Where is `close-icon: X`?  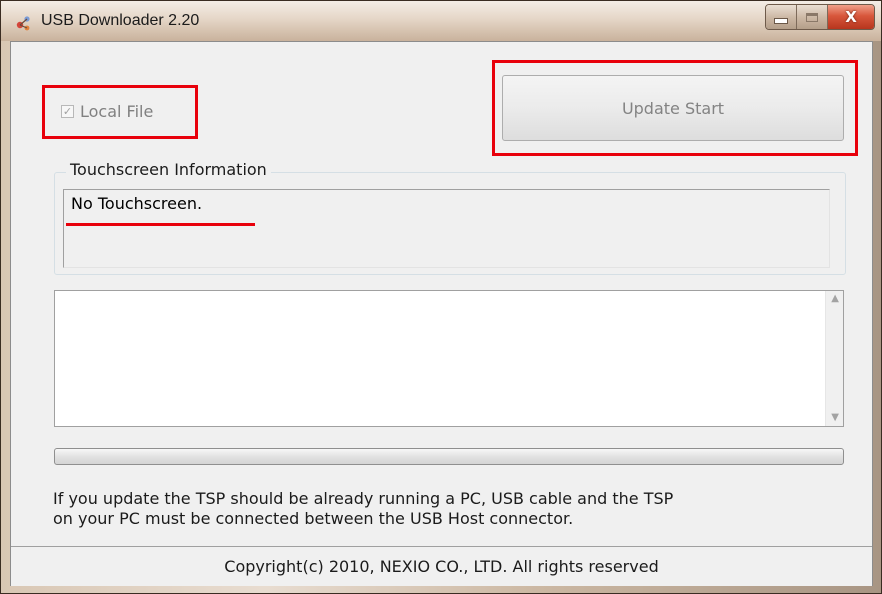 close-icon: X is located at coordinates (851, 16).